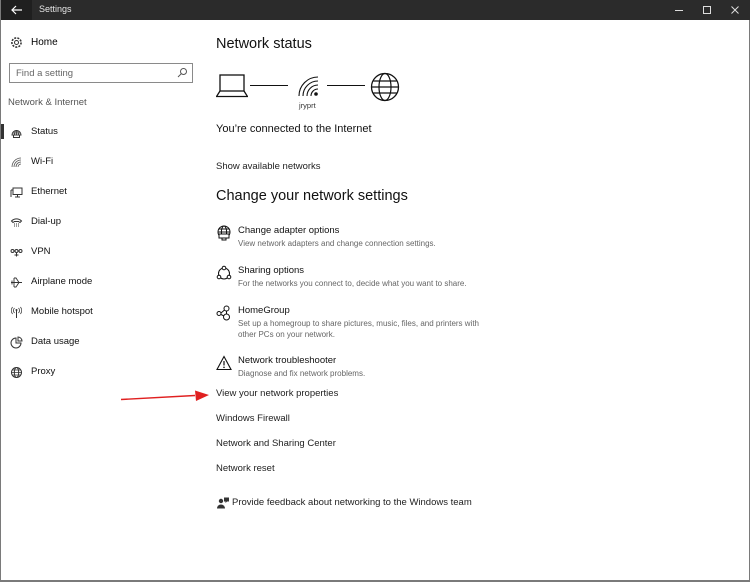 The width and height of the screenshot is (750, 582). I want to click on close-icon, so click(735, 10).